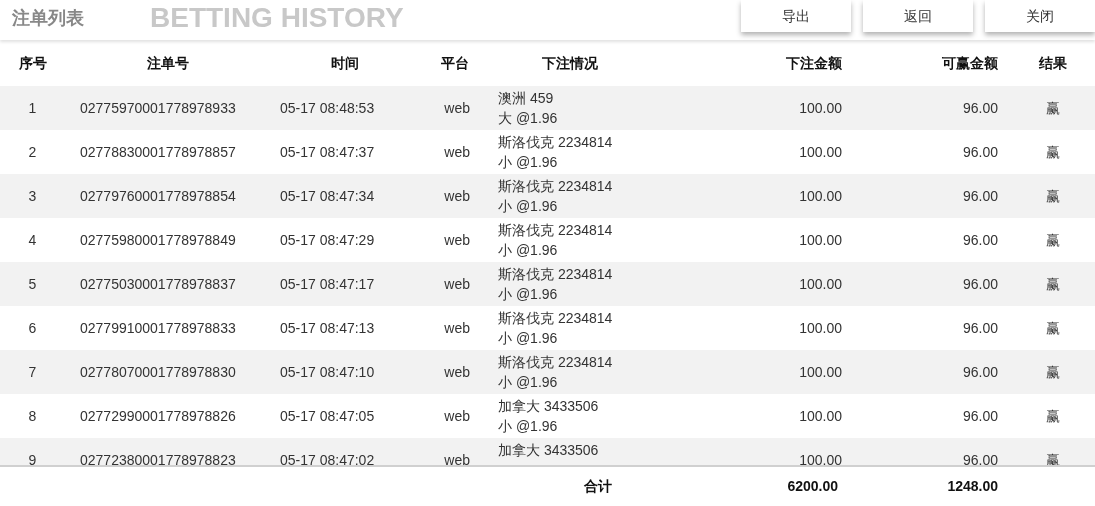  What do you see at coordinates (158, 240) in the screenshot?
I see `table-cell-text: 02775980001778978849` at bounding box center [158, 240].